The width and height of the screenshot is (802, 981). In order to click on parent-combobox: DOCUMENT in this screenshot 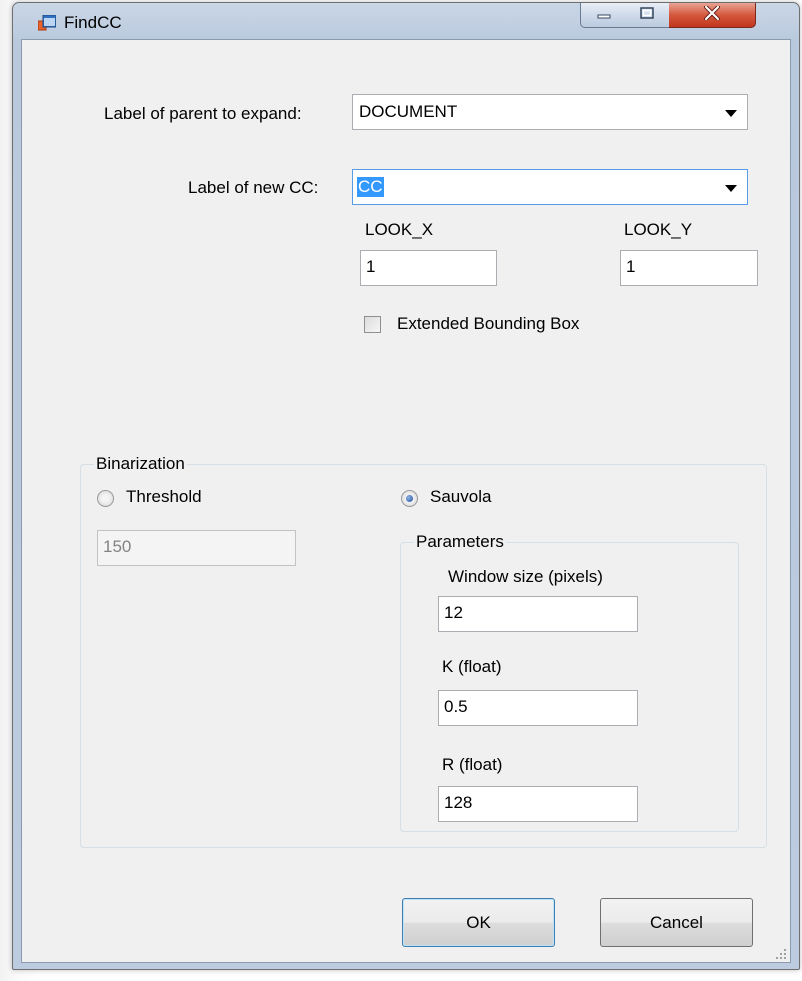, I will do `click(550, 112)`.